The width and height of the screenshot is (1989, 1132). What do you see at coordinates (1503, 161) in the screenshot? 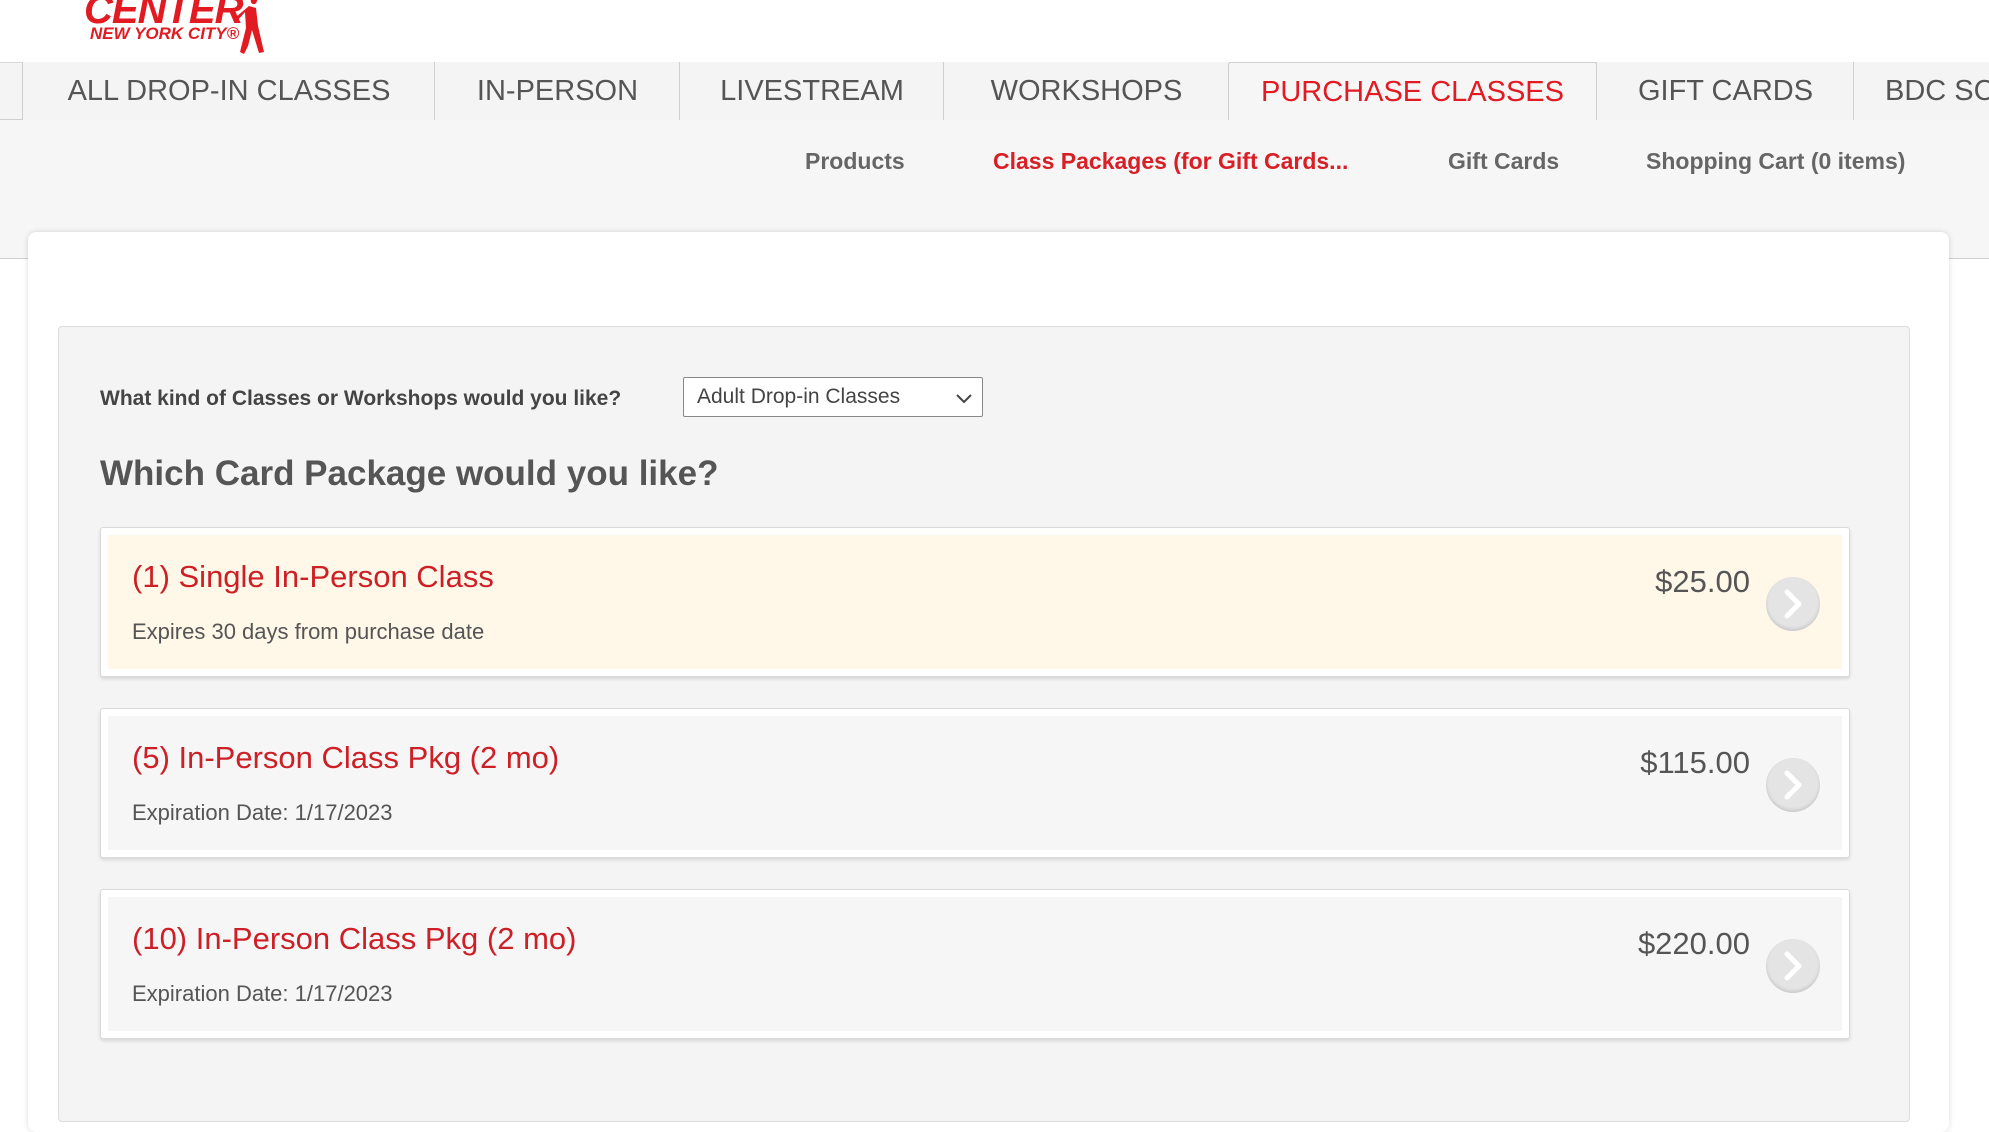
I see `subnav-gift-cards: Gift Cards` at bounding box center [1503, 161].